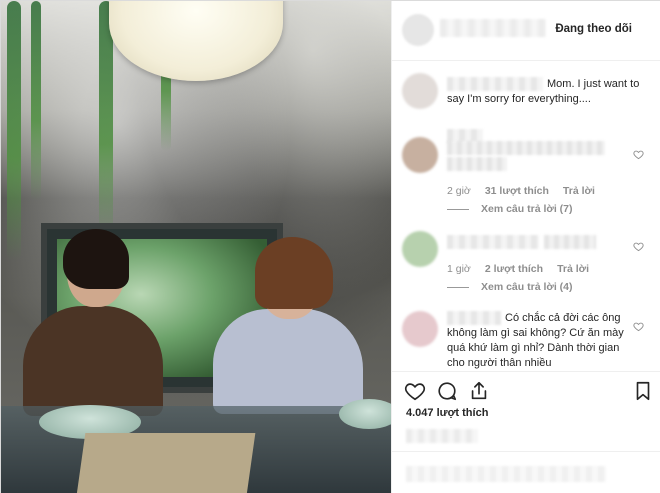  Describe the element at coordinates (166, 463) in the screenshot. I see `photo-mat` at that location.